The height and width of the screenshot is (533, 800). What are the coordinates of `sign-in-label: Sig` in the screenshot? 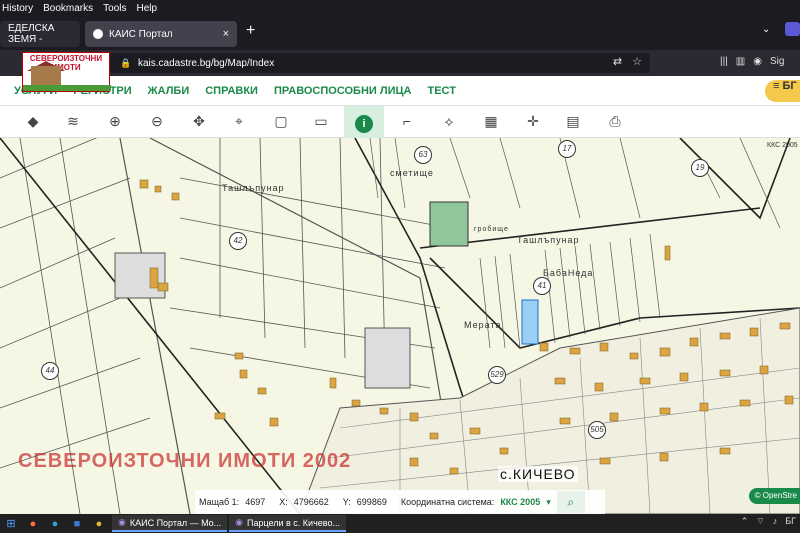 It's located at (777, 61).